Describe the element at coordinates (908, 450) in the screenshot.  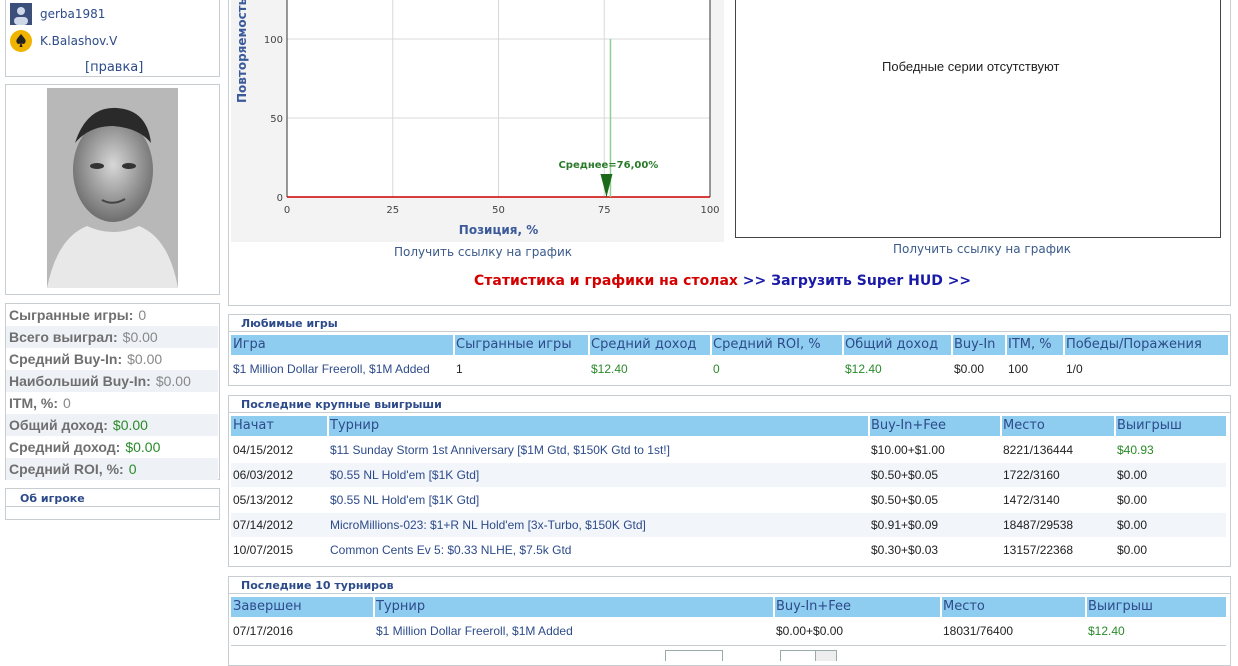
I see `buyin-fee: $10.00+$1.00` at that location.